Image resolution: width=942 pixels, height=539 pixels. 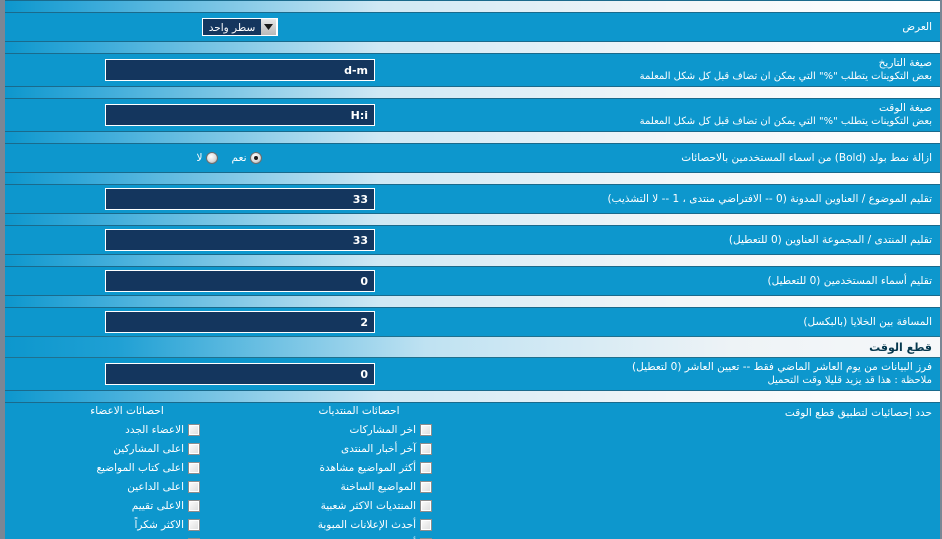 I want to click on checkbox-label: أحدث الإعلانات المبوبة, so click(x=366, y=524).